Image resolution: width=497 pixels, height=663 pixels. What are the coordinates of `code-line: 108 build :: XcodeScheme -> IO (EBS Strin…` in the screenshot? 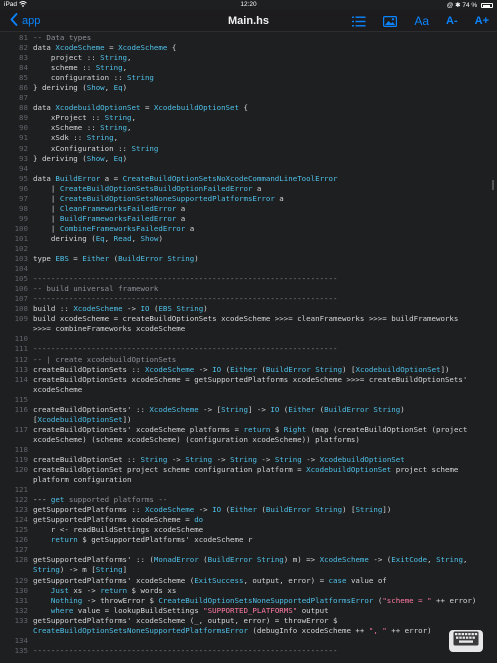 It's located at (248, 309).